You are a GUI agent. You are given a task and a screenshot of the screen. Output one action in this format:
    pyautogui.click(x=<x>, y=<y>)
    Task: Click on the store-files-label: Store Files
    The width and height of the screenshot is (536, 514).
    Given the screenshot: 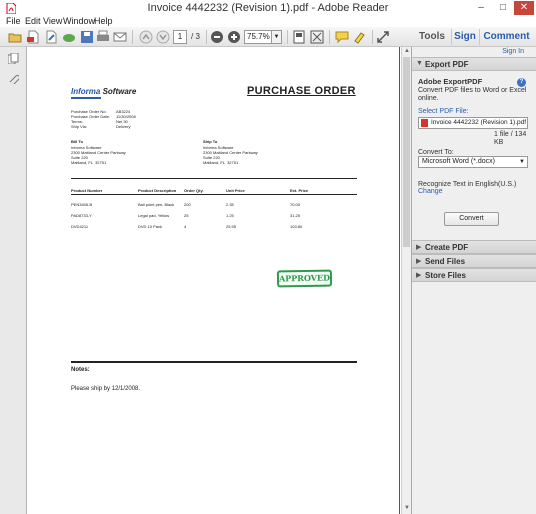 What is the action you would take?
    pyautogui.click(x=445, y=275)
    